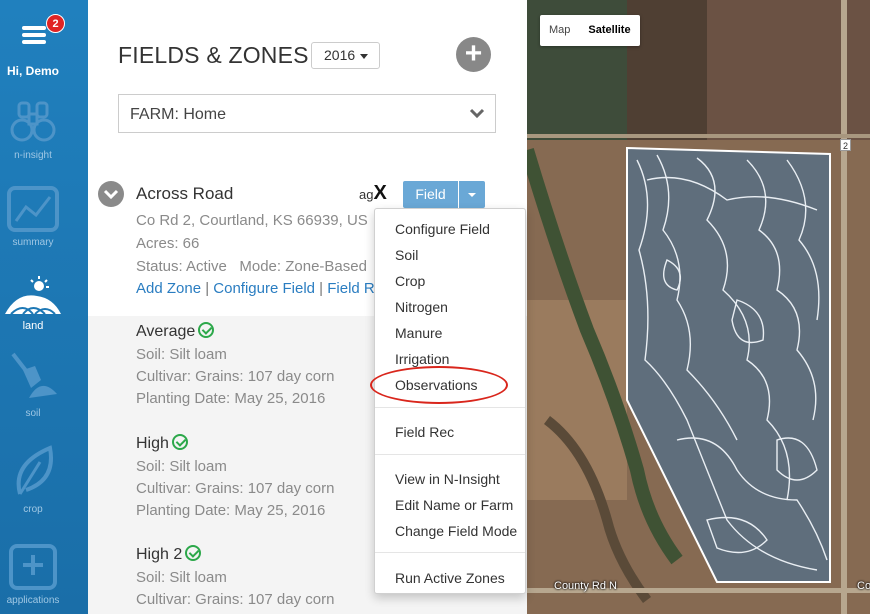 The height and width of the screenshot is (614, 870). I want to click on map-type-map: Map, so click(559, 30).